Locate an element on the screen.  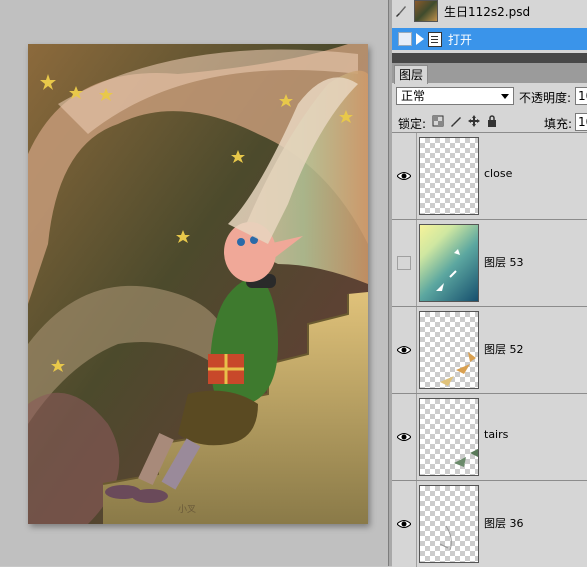
layer-row: 图层 36 is located at coordinates (489, 523).